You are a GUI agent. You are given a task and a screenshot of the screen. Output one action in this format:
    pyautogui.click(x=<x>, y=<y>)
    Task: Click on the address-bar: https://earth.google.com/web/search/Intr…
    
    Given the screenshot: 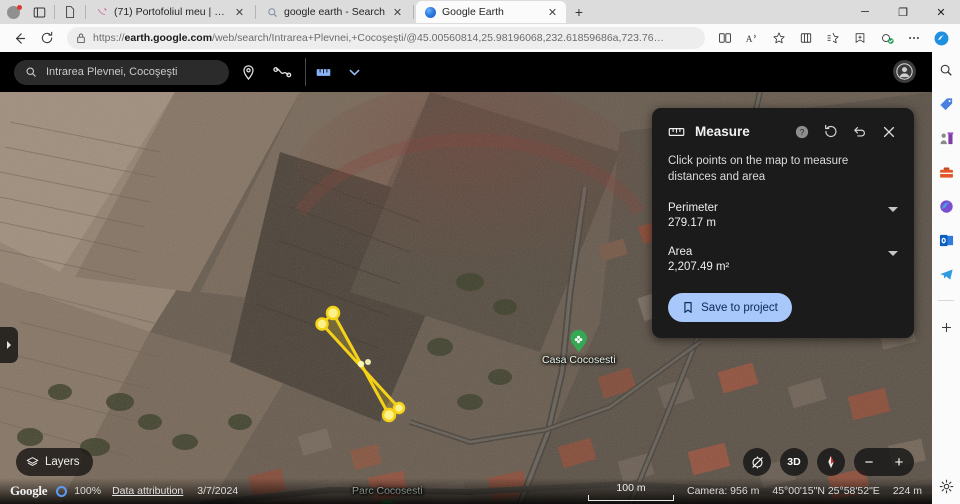 What is the action you would take?
    pyautogui.click(x=386, y=38)
    